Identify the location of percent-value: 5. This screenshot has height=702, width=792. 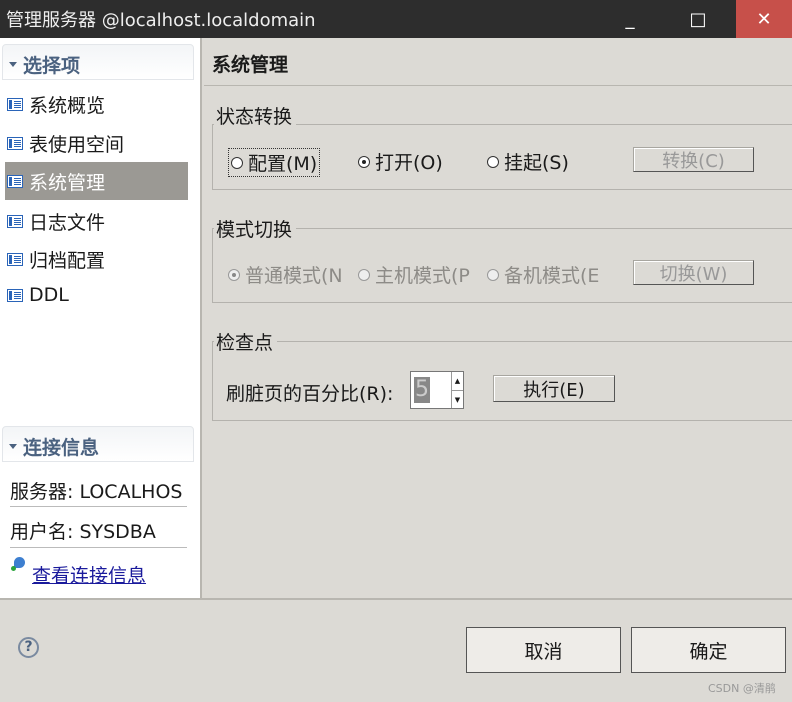
(422, 390).